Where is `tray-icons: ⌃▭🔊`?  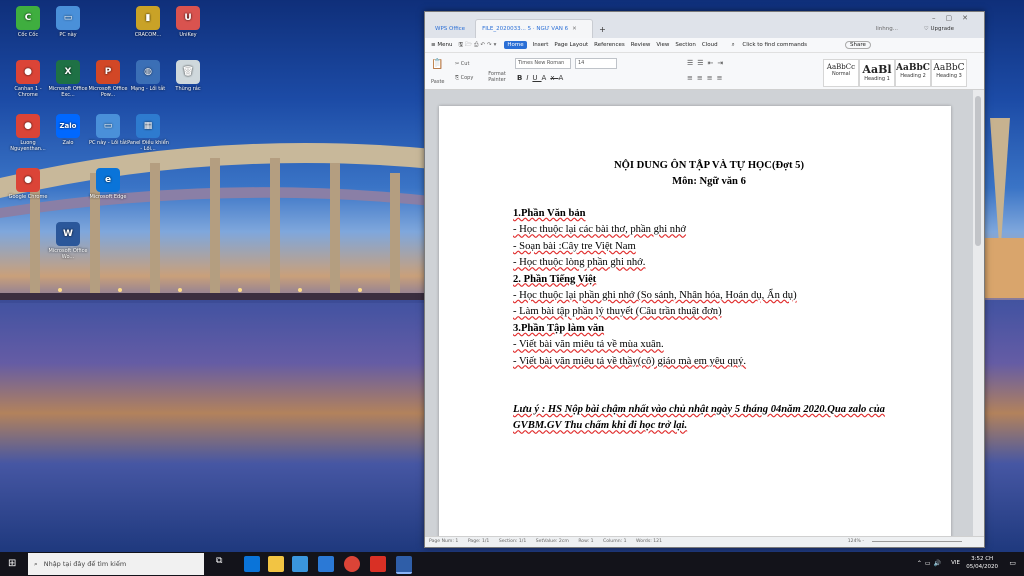 tray-icons: ⌃▭🔊 is located at coordinates (930, 563).